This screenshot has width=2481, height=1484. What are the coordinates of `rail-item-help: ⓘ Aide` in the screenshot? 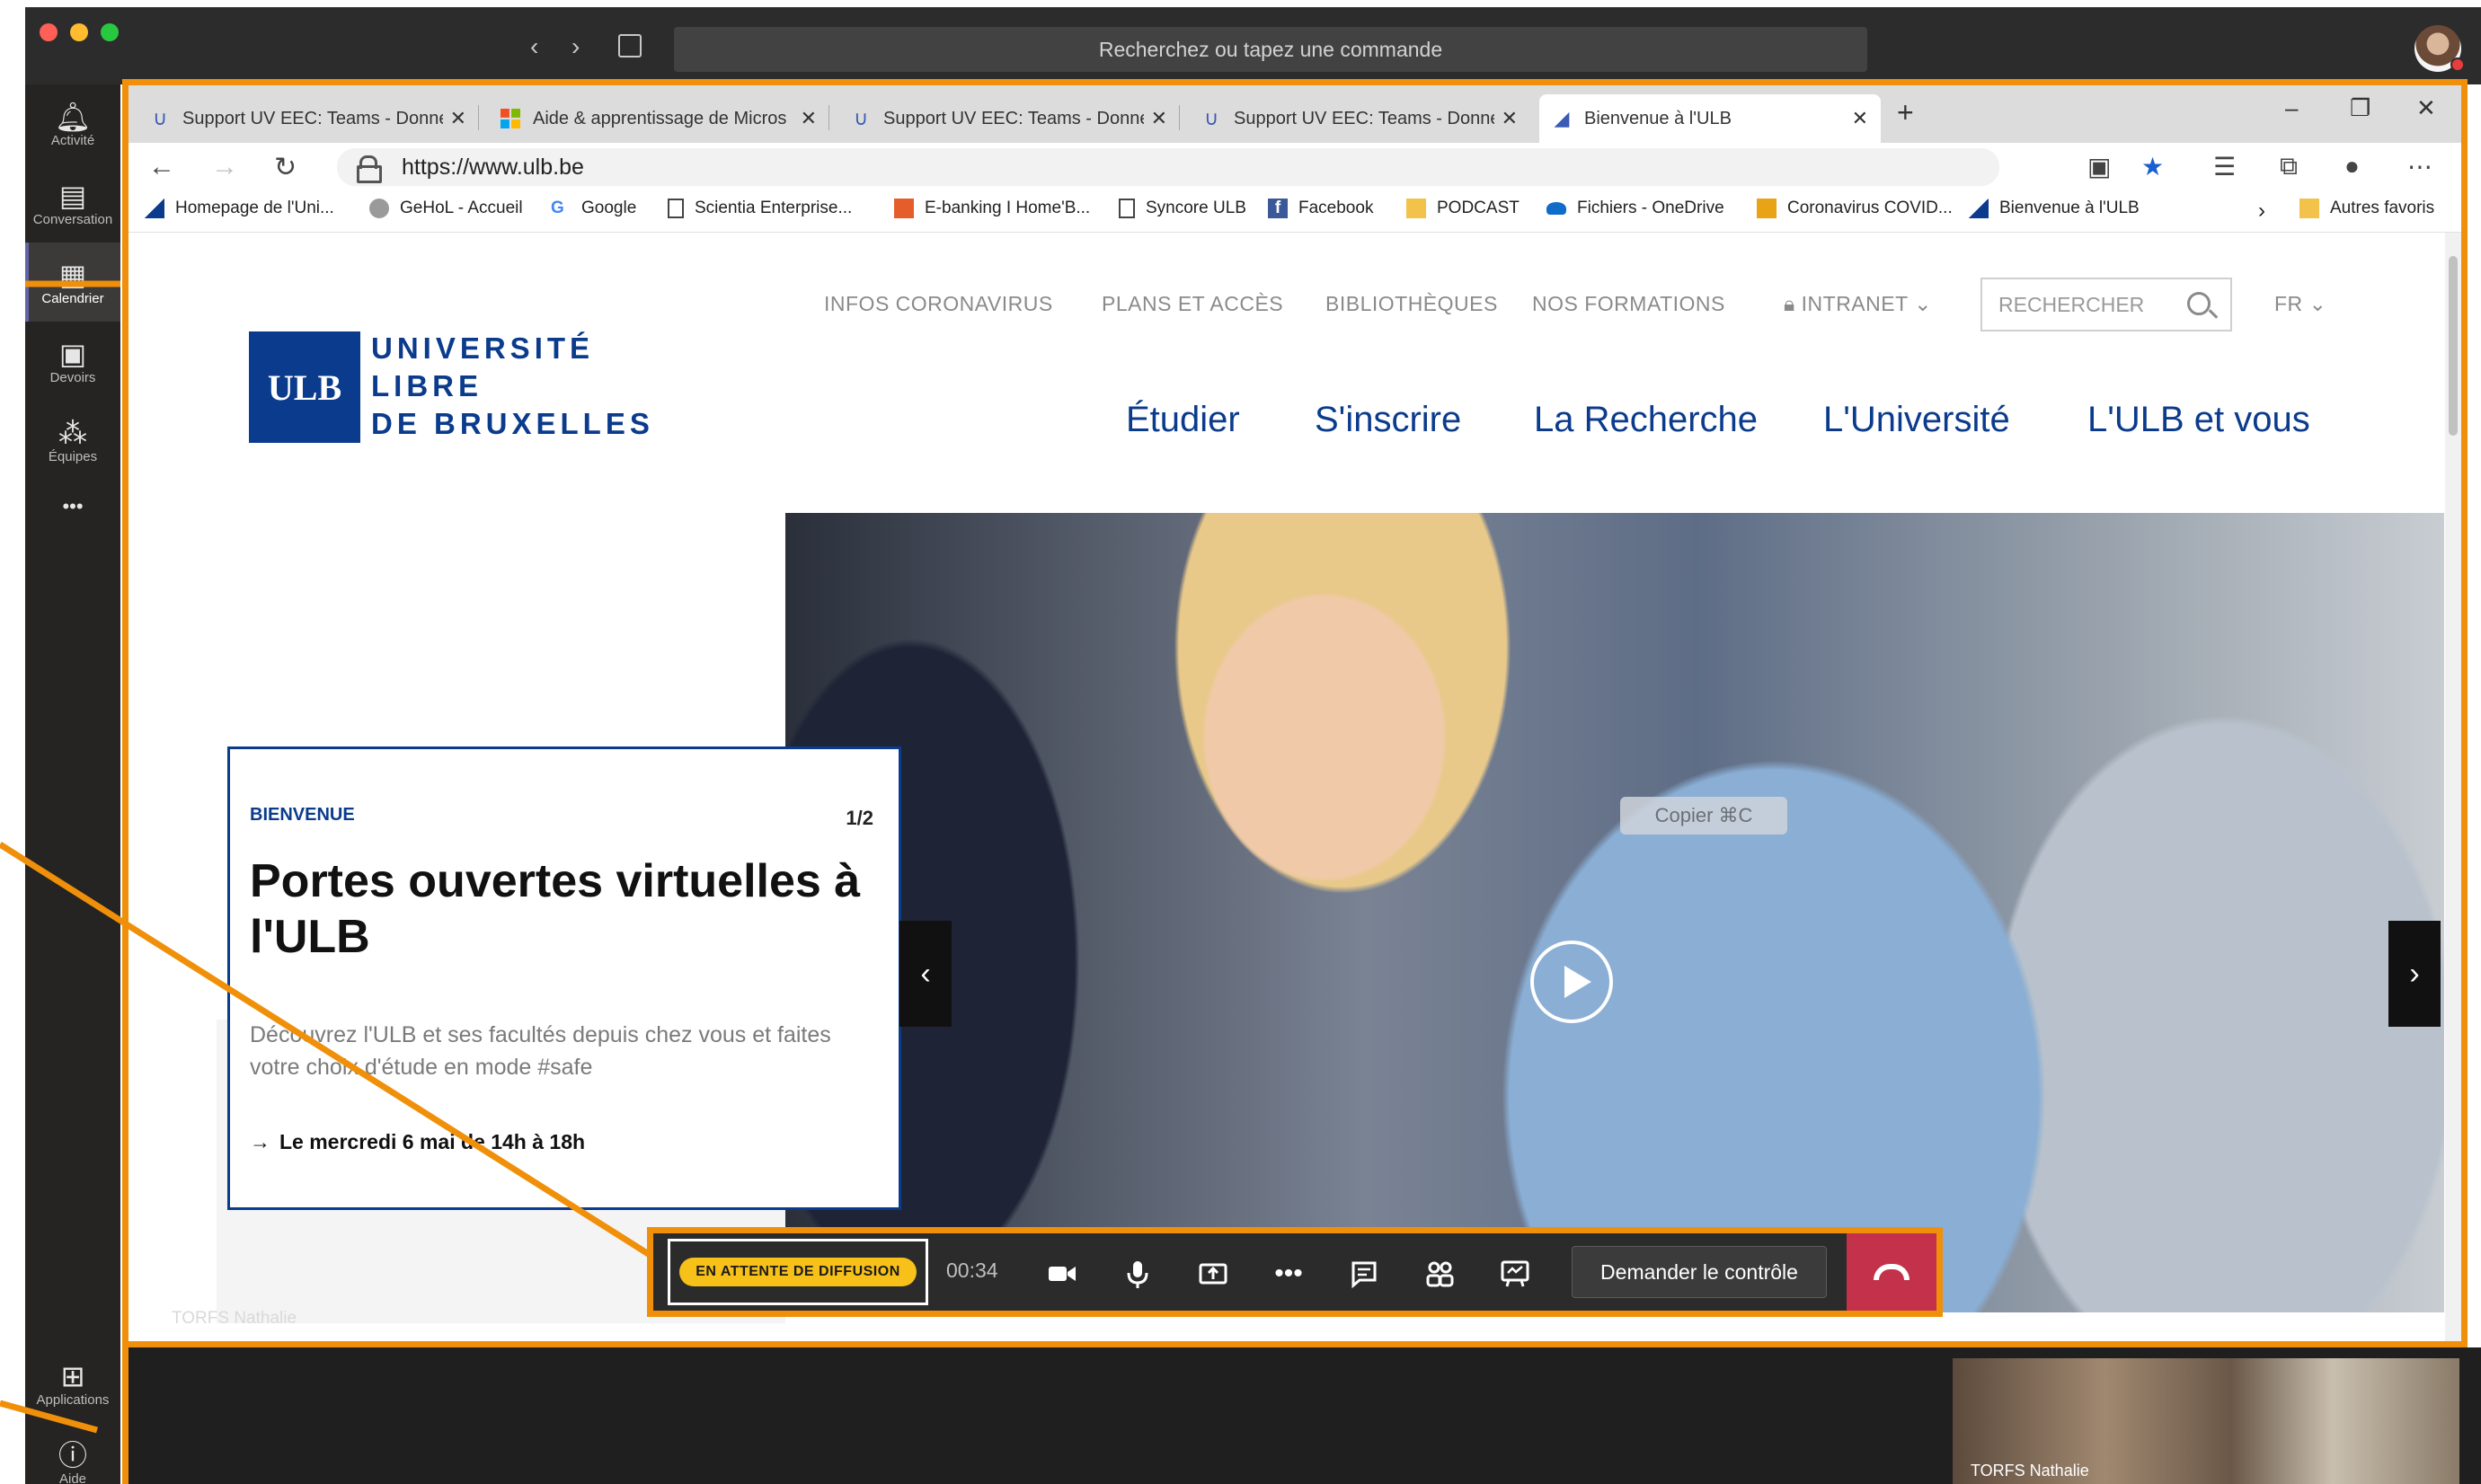 It's located at (72, 1454).